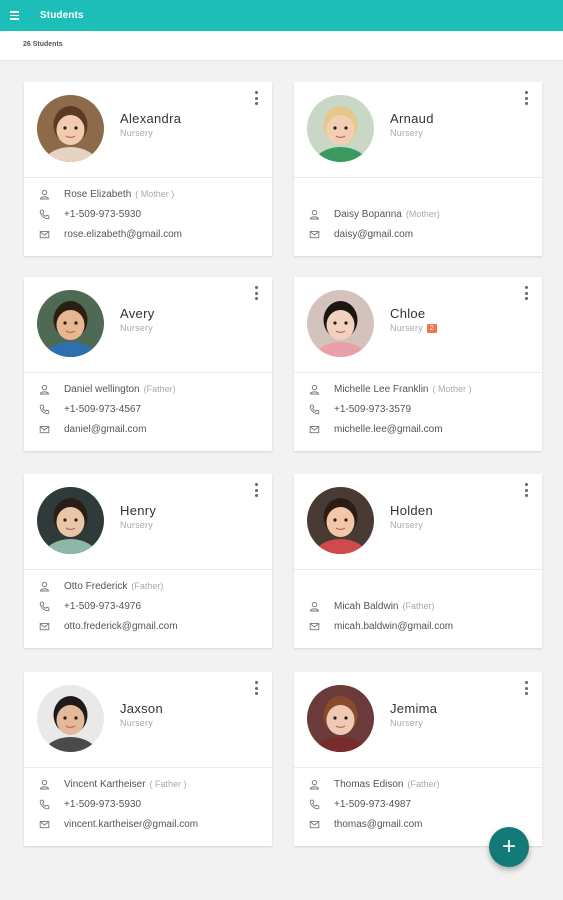 The image size is (563, 900). What do you see at coordinates (121, 626) in the screenshot?
I see `parent-email: otto.frederick@gmail.com` at bounding box center [121, 626].